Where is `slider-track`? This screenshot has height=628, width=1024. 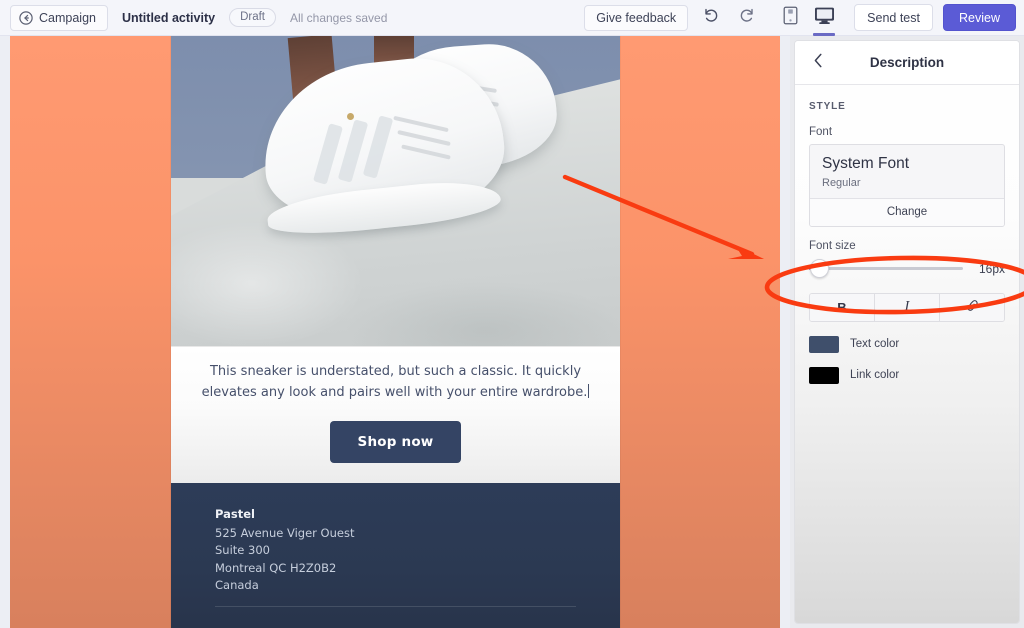
slider-track is located at coordinates (886, 269).